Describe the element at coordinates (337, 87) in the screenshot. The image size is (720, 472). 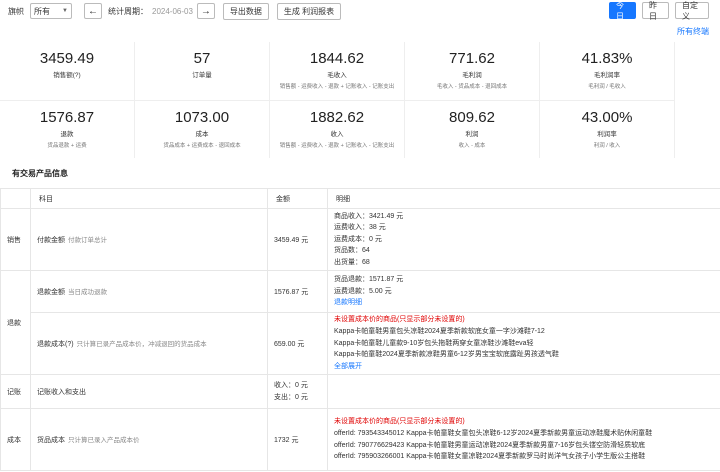
I see `stat-formula: 销售额 - 运费收入 - 退款 + 记账收入 - 记账支出` at that location.